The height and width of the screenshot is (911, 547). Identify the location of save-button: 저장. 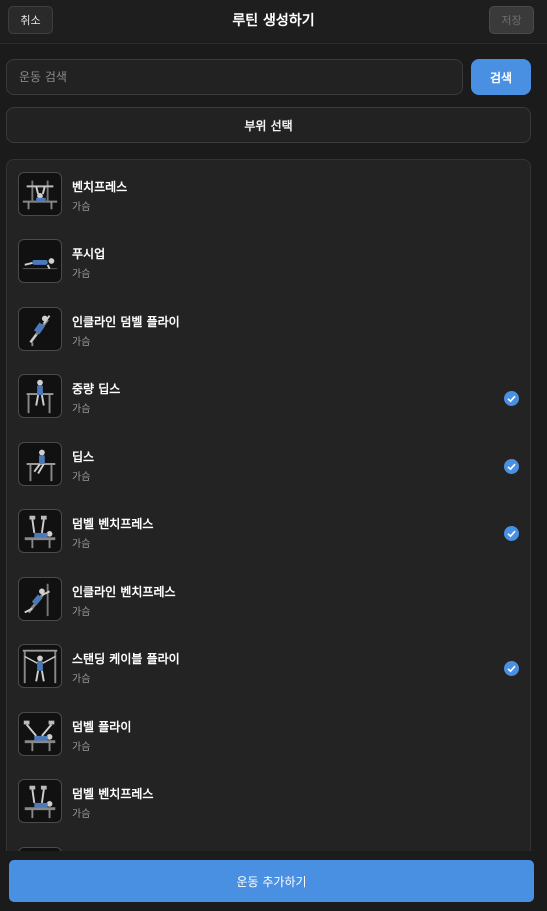
(511, 20).